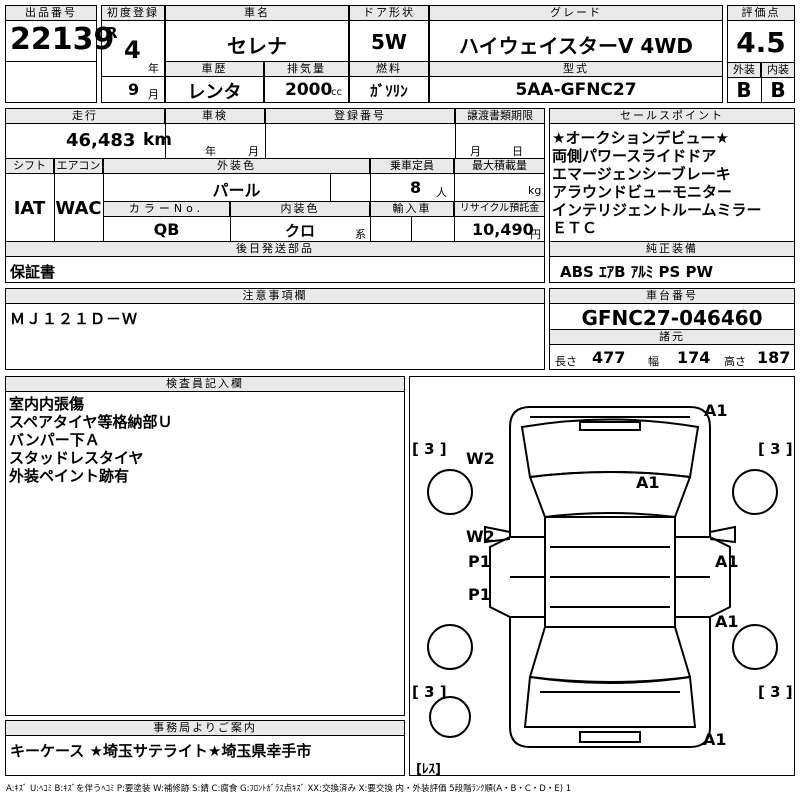  What do you see at coordinates (640, 138) in the screenshot?
I see `sales-point: ★オークションデビュー★` at bounding box center [640, 138].